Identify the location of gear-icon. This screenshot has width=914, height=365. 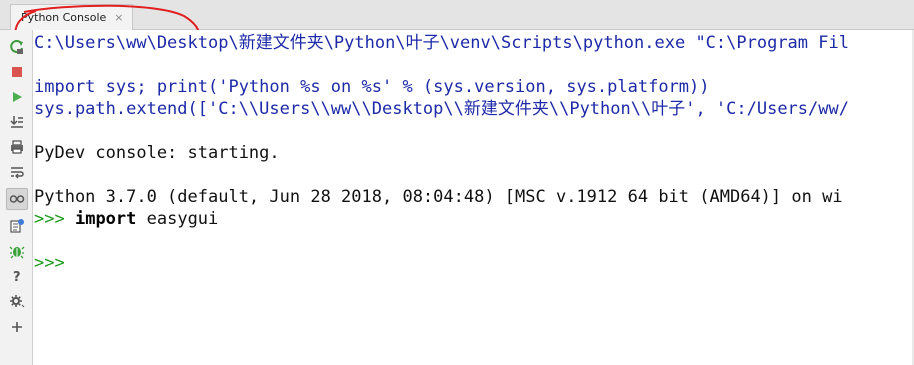
(17, 301).